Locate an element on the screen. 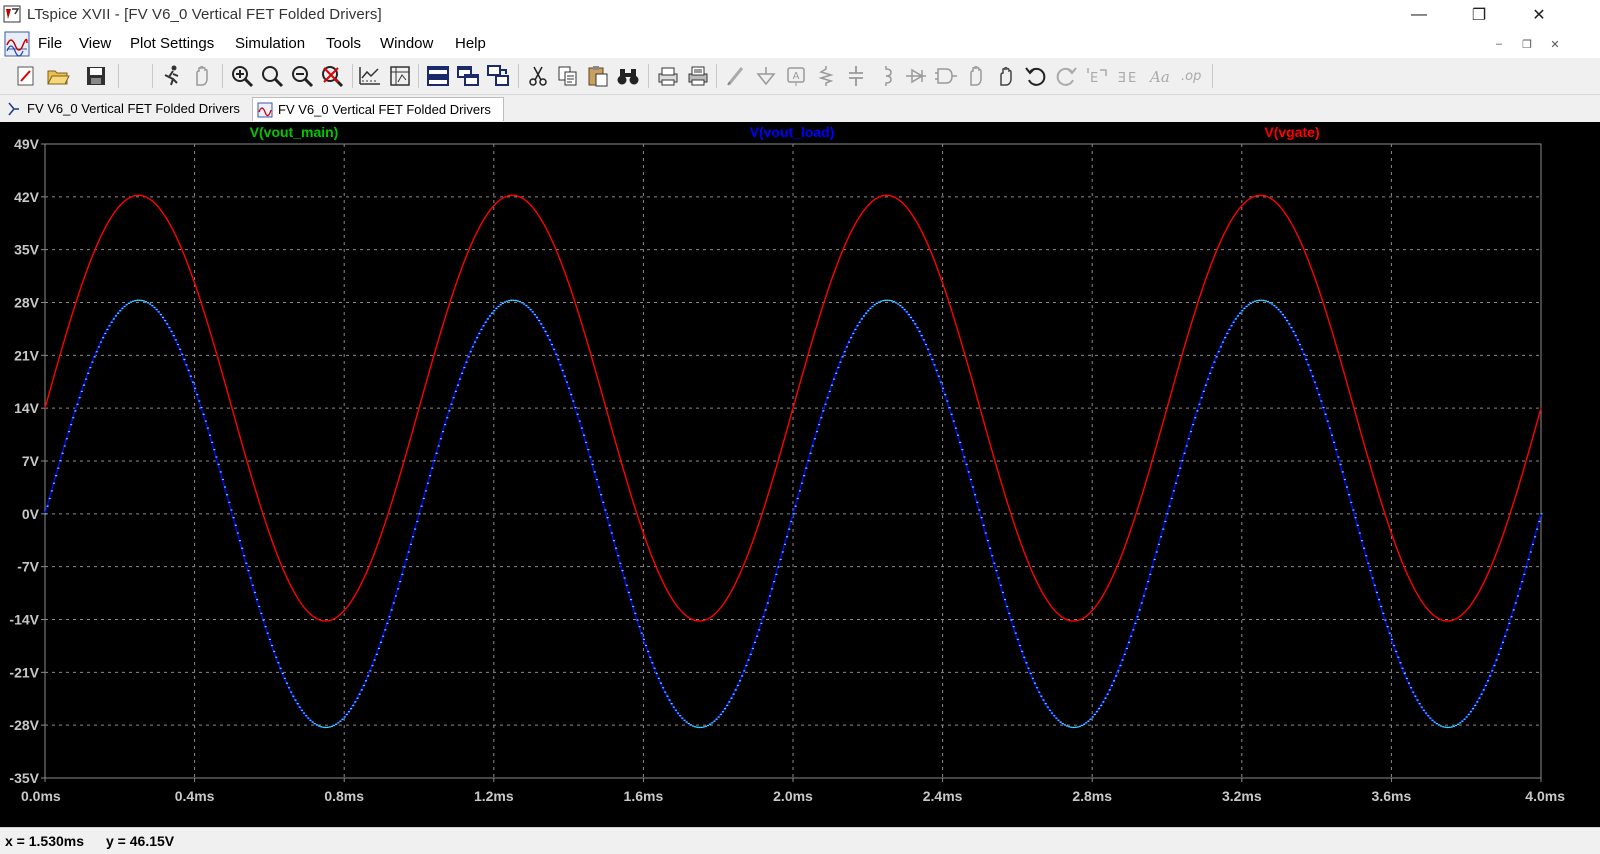  spice-directive-icon: .op is located at coordinates (1192, 76).